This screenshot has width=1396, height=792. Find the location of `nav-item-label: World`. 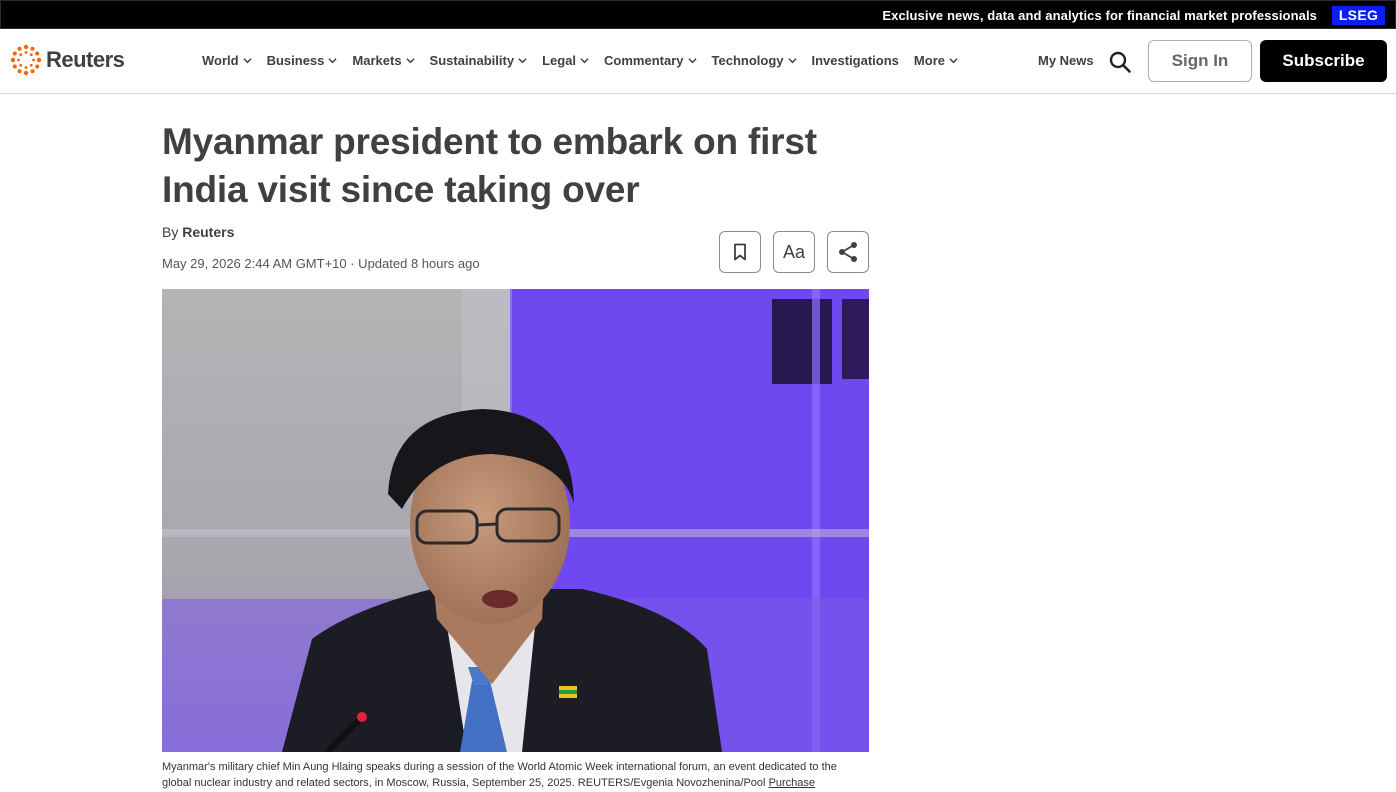

nav-item-label: World is located at coordinates (220, 60).